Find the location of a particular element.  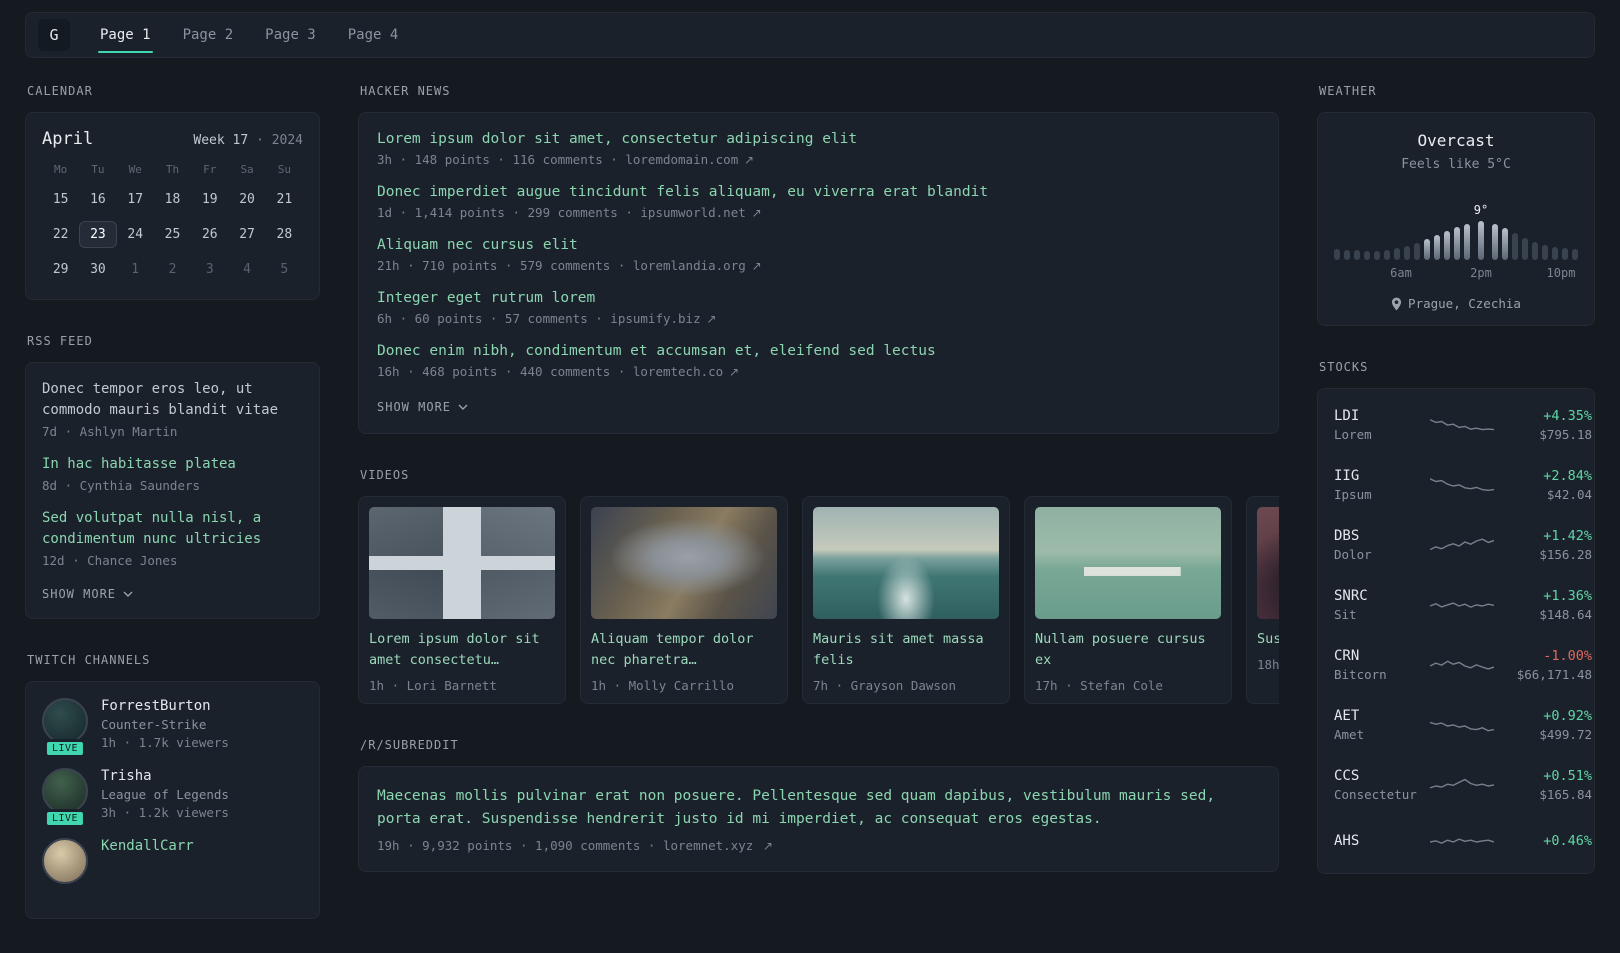

tab-page-1: Page 1 is located at coordinates (125, 35).